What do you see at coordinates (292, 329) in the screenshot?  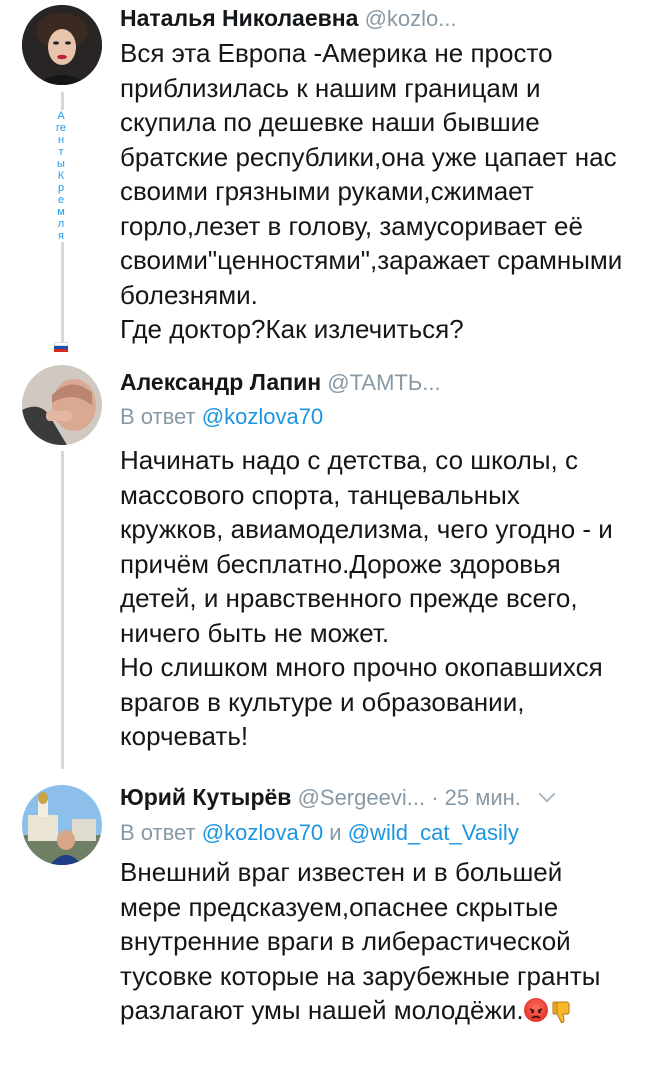 I see `tweet-paragraph: Где доктор?Как излечиться?` at bounding box center [292, 329].